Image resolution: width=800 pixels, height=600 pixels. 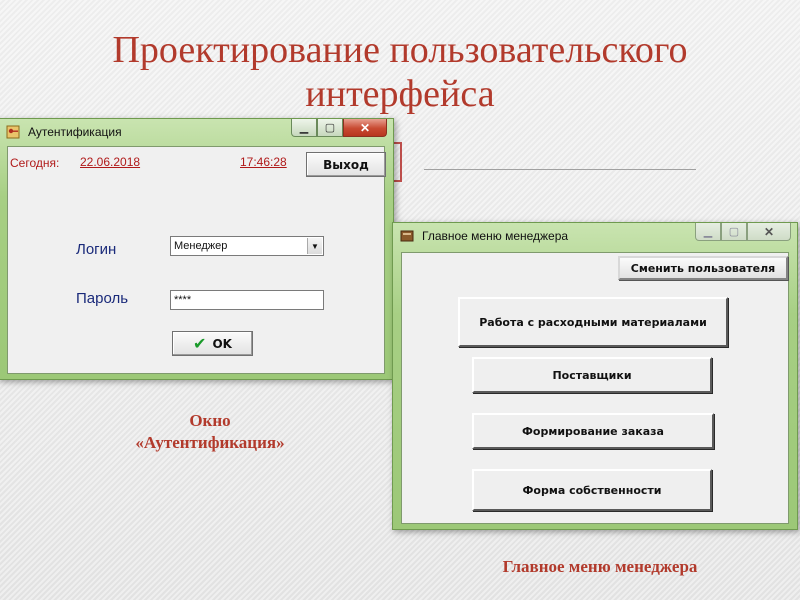 I want to click on date-value: 22.06.2018, so click(x=110, y=162).